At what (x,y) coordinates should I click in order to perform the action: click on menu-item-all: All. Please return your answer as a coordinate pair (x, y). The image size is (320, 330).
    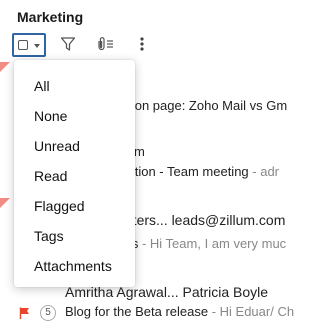
    Looking at the image, I should click on (74, 86).